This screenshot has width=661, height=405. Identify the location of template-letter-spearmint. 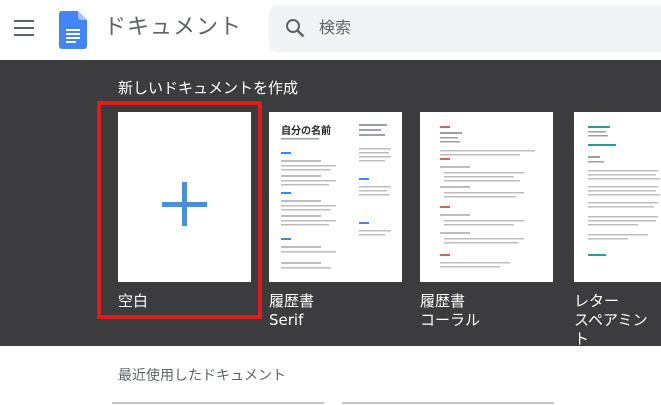
(617, 197).